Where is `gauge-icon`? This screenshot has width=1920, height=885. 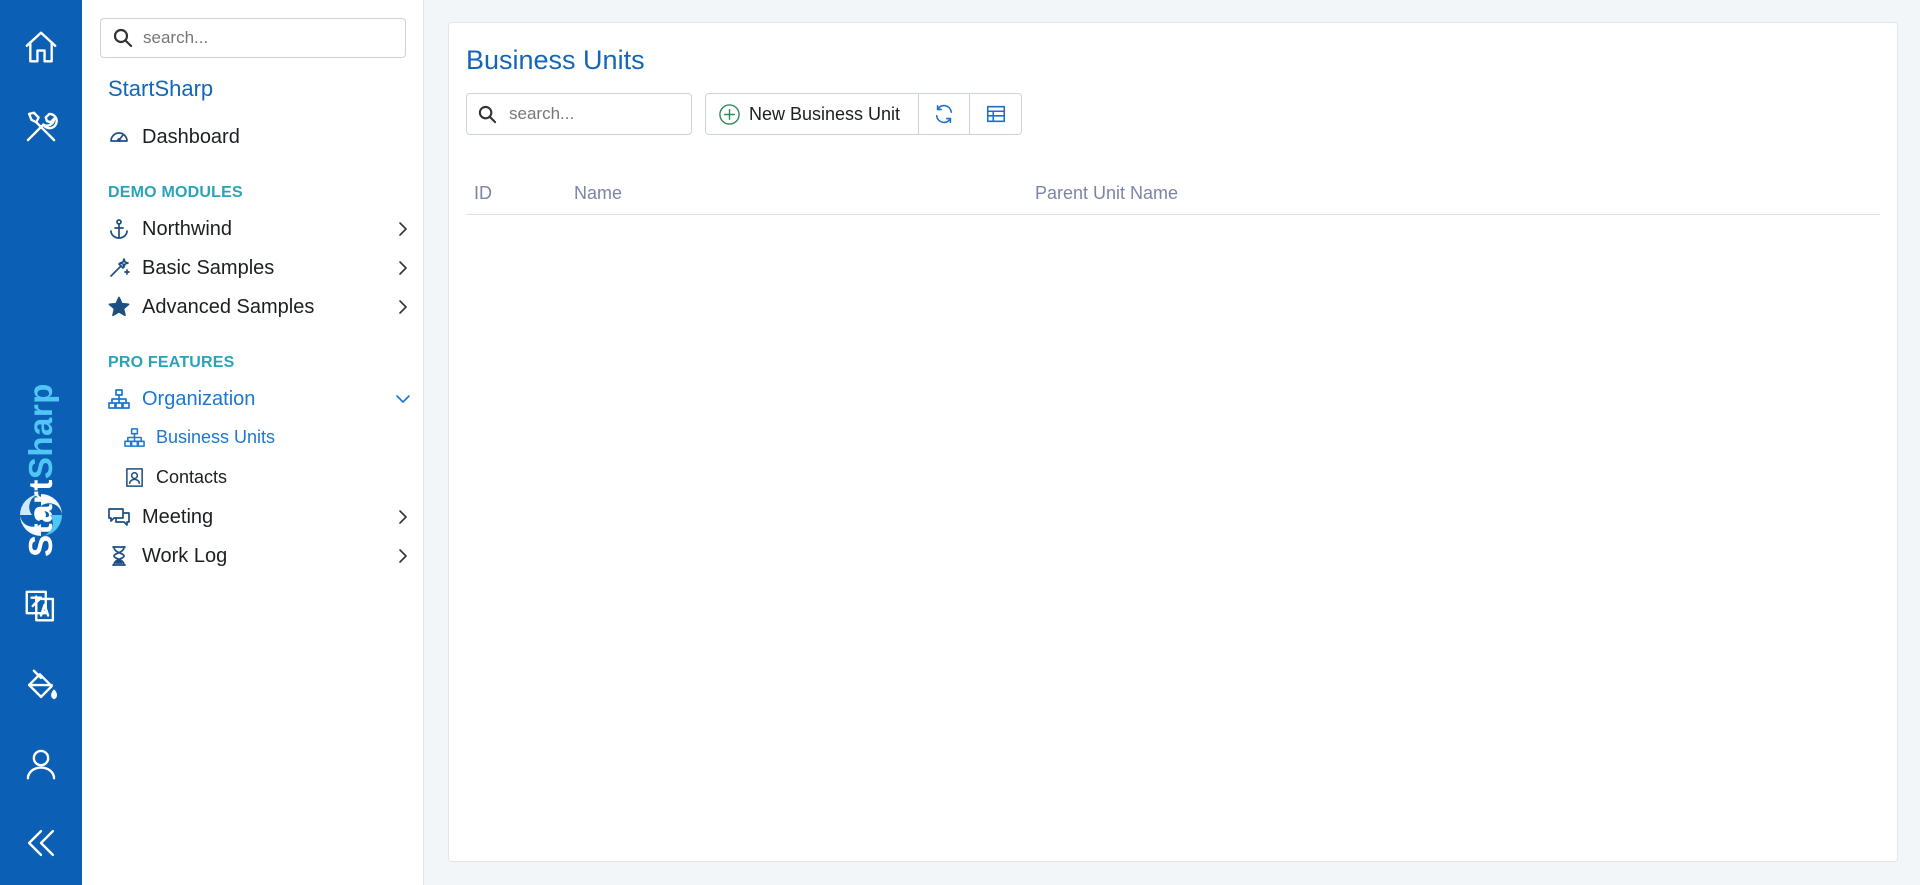 gauge-icon is located at coordinates (119, 137).